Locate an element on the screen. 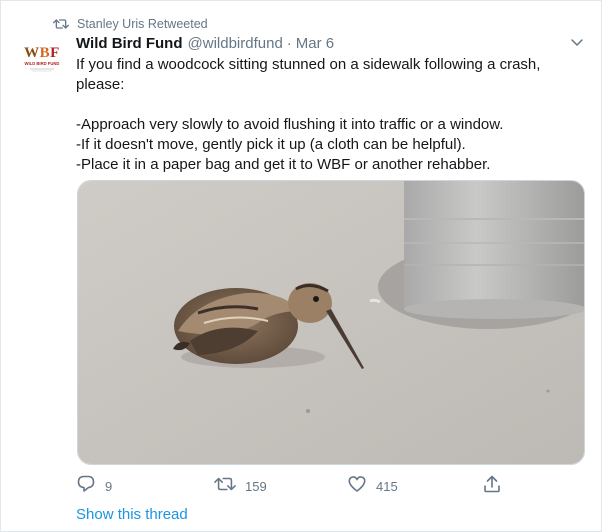  like-count: 415 is located at coordinates (387, 486).